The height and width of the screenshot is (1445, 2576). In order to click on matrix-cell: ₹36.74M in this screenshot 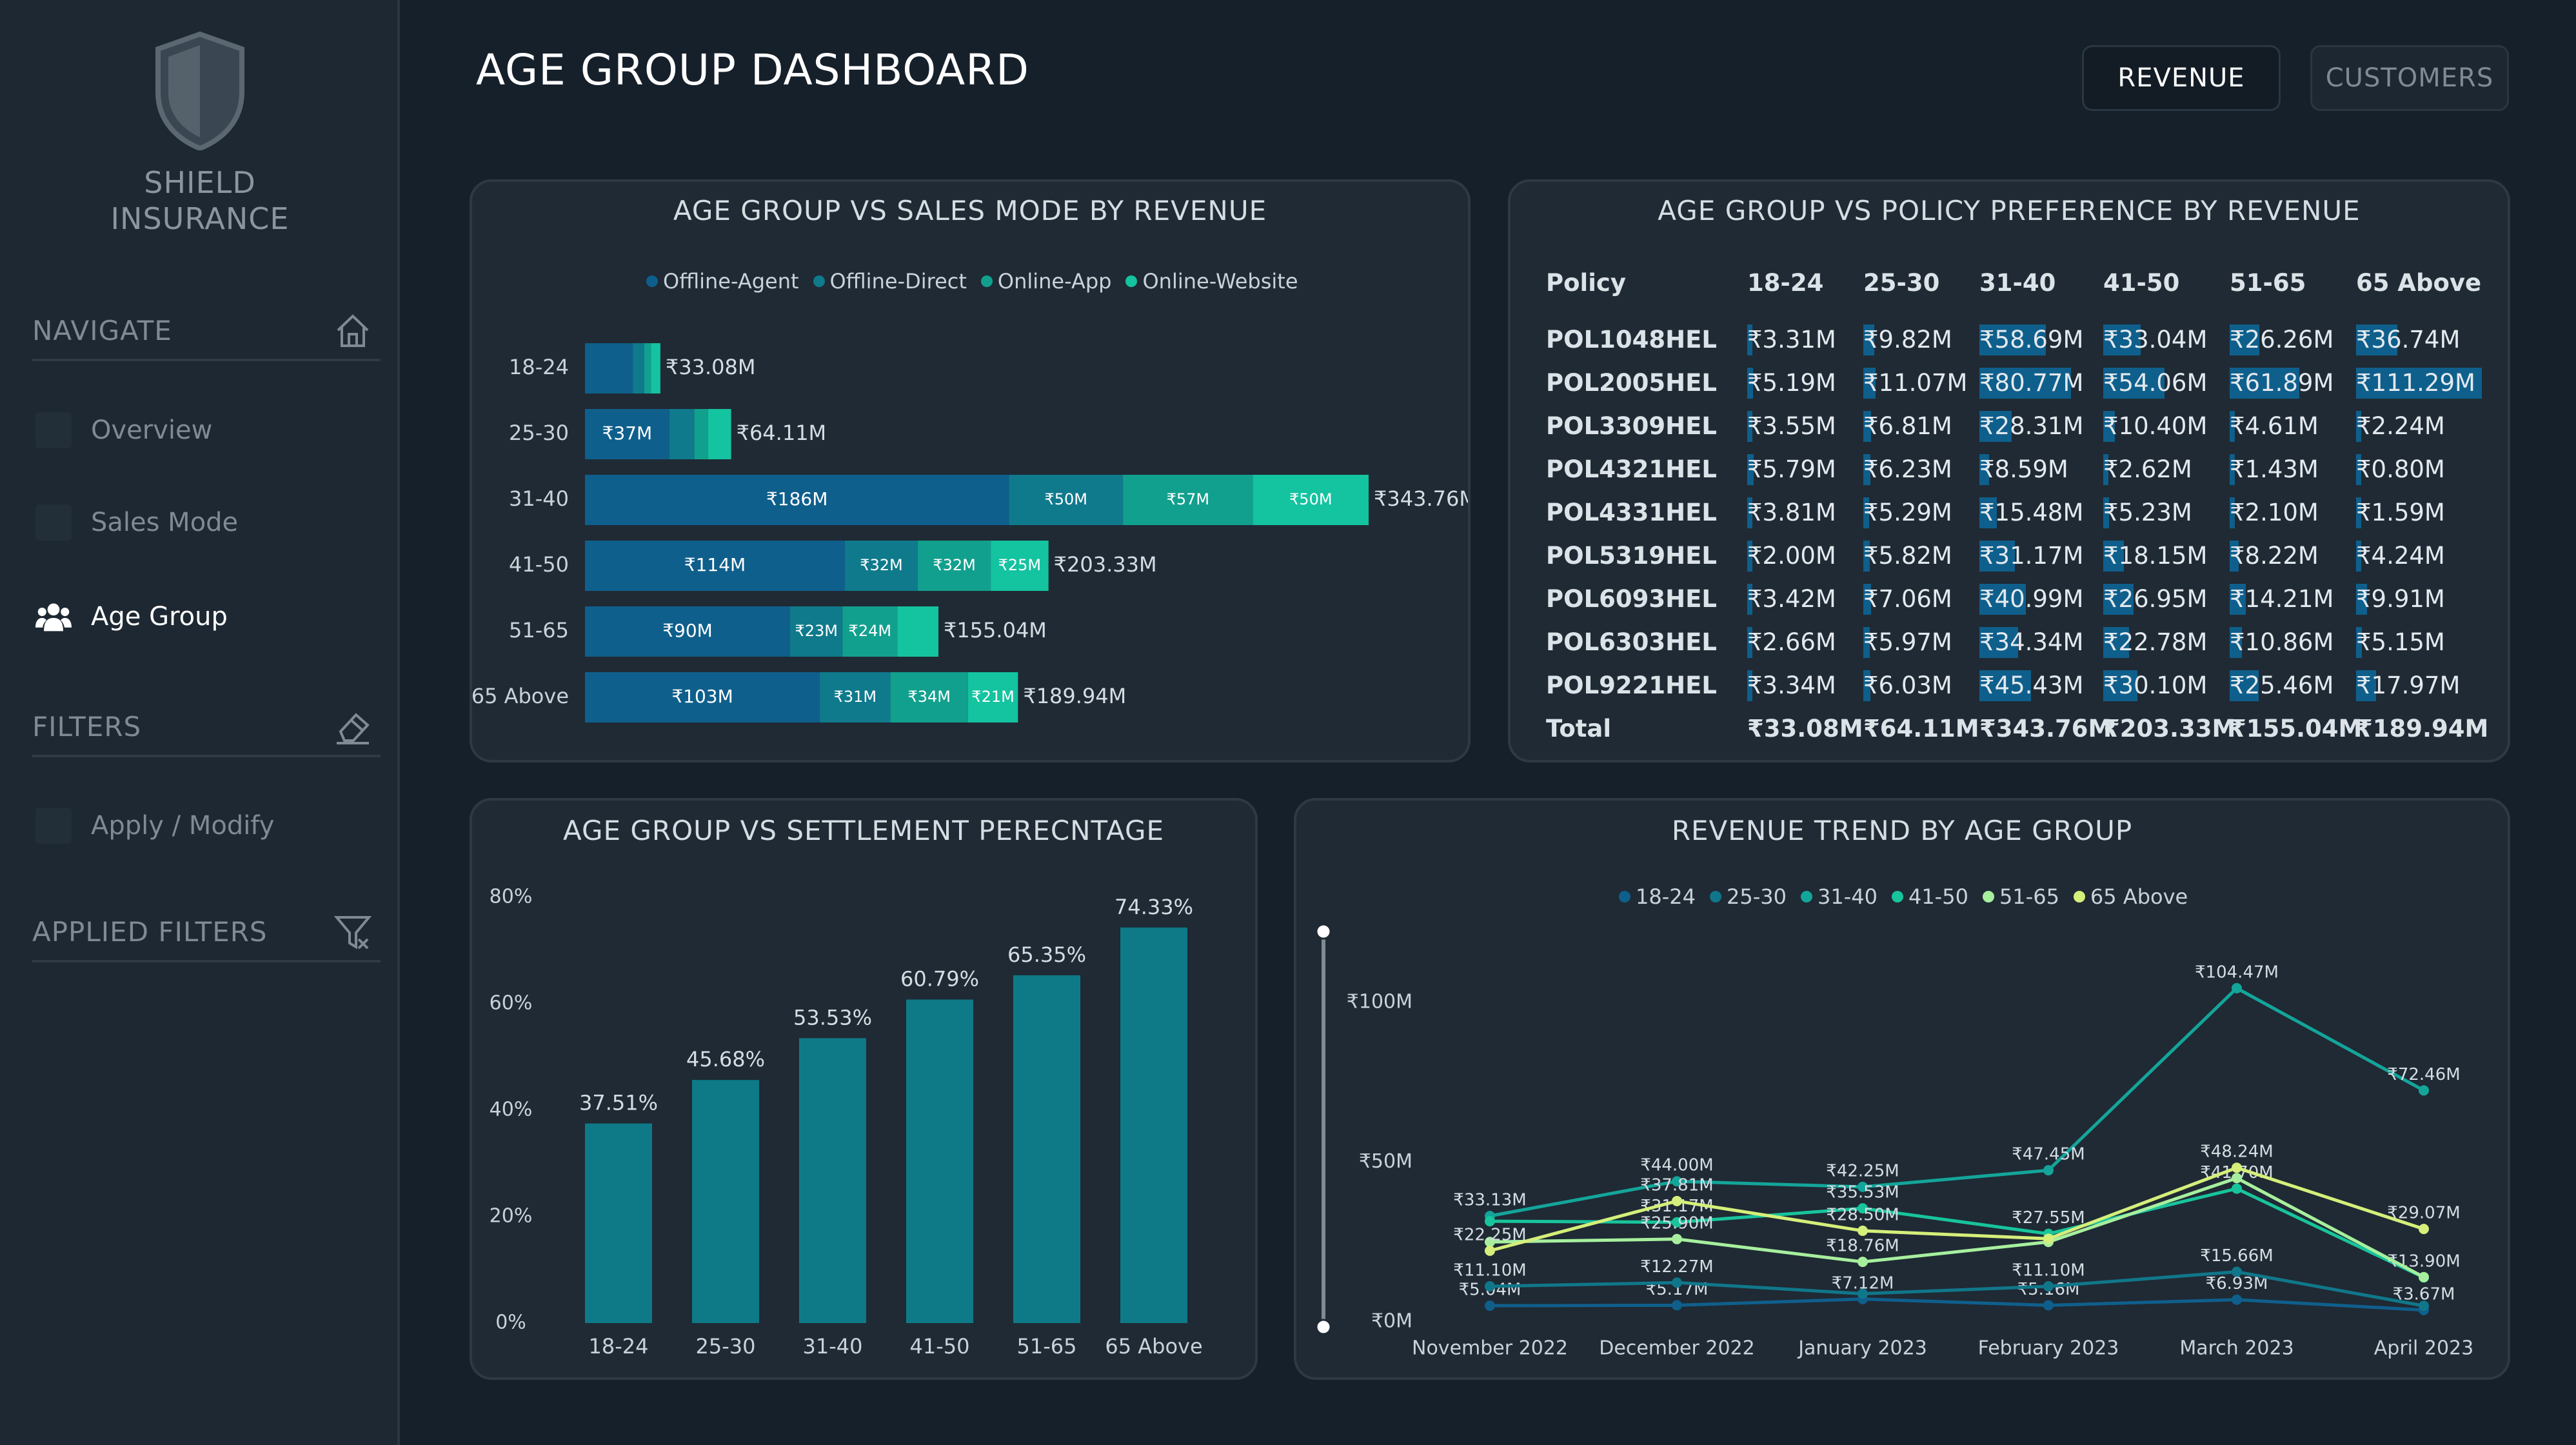, I will do `click(2408, 340)`.